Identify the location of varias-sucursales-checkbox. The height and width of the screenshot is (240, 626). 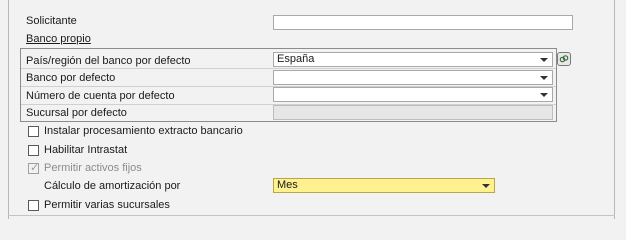
(33, 205).